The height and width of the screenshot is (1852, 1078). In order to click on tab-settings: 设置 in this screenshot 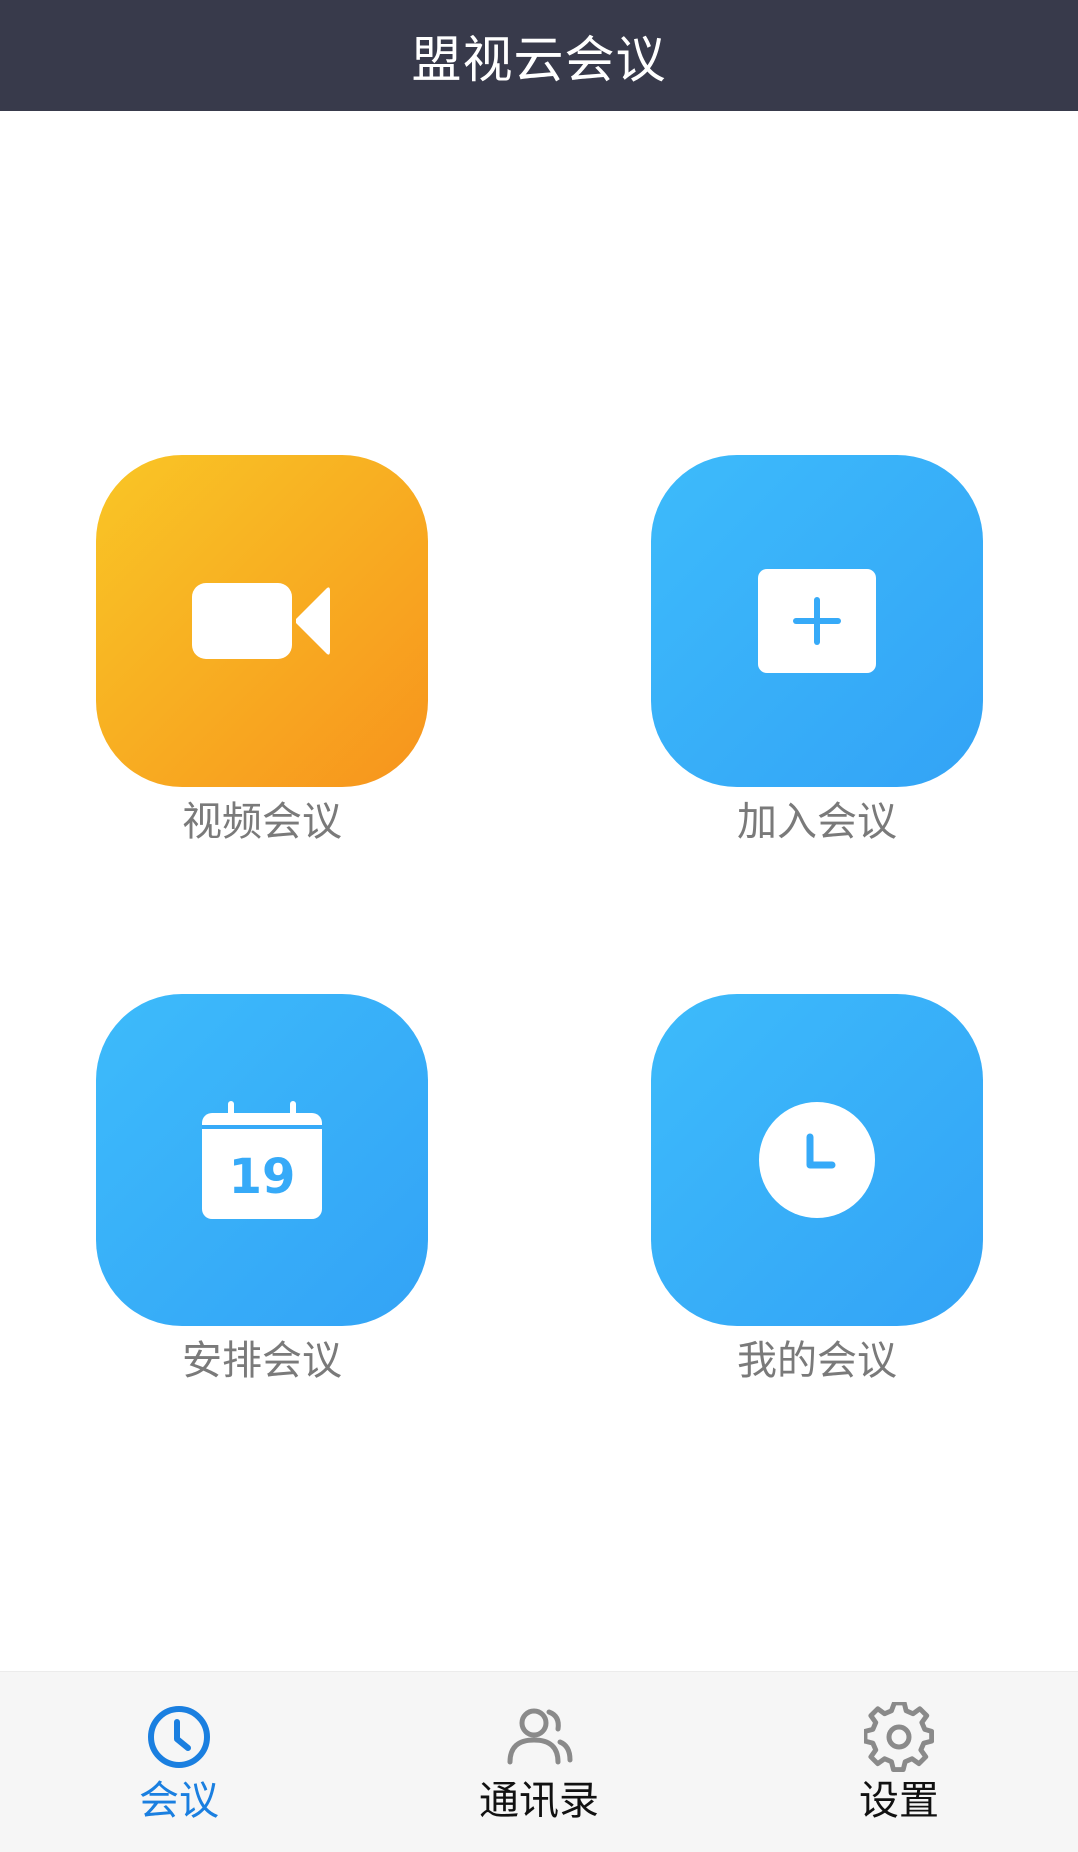, I will do `click(899, 1762)`.